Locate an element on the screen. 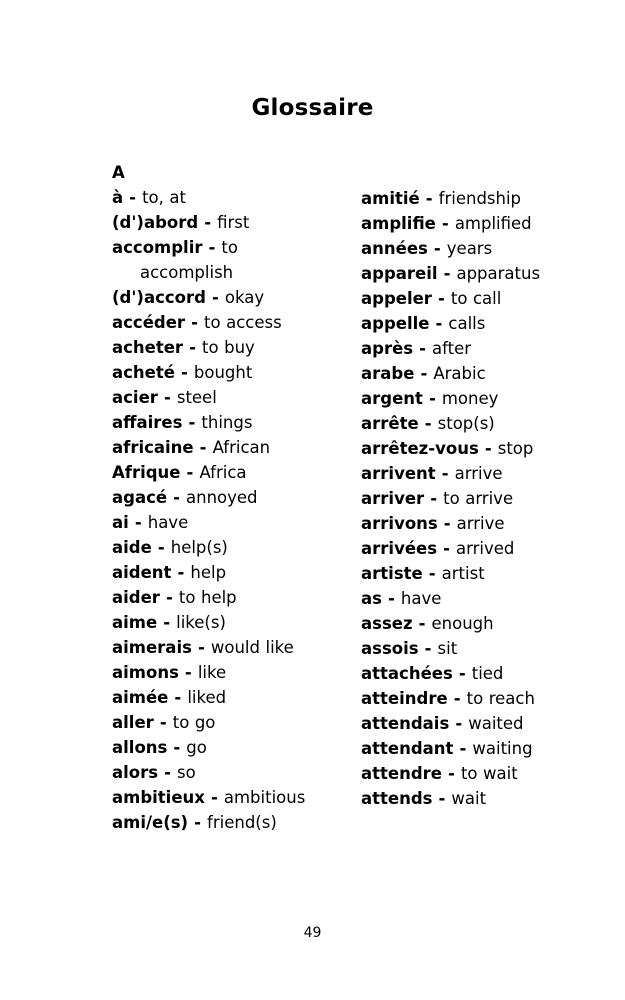 The width and height of the screenshot is (625, 1000). glossary-definition: bought is located at coordinates (223, 372).